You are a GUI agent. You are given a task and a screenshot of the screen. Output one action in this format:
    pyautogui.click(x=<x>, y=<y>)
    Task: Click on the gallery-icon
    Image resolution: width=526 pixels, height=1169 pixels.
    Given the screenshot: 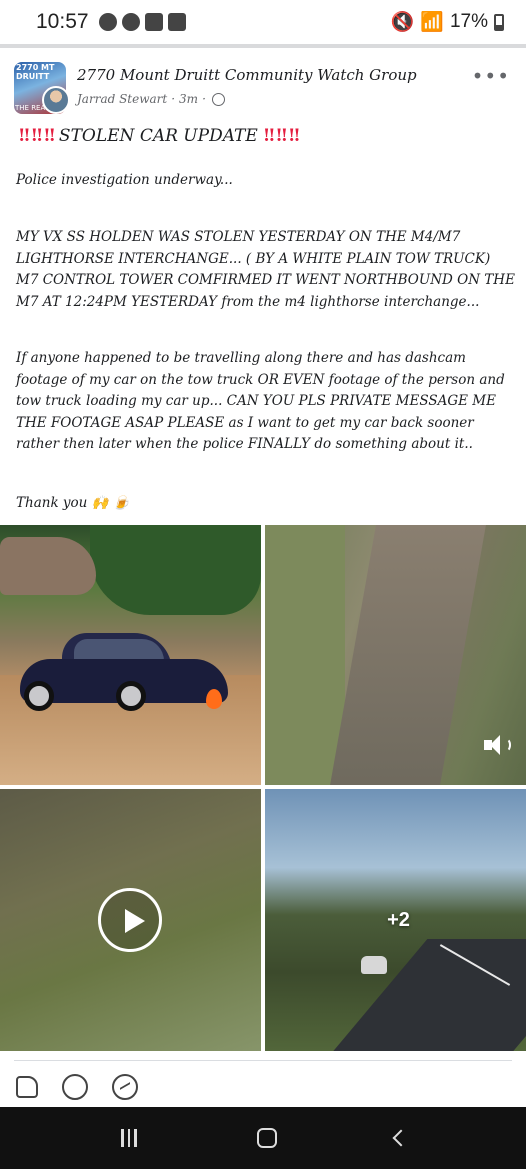 What is the action you would take?
    pyautogui.click(x=176, y=22)
    